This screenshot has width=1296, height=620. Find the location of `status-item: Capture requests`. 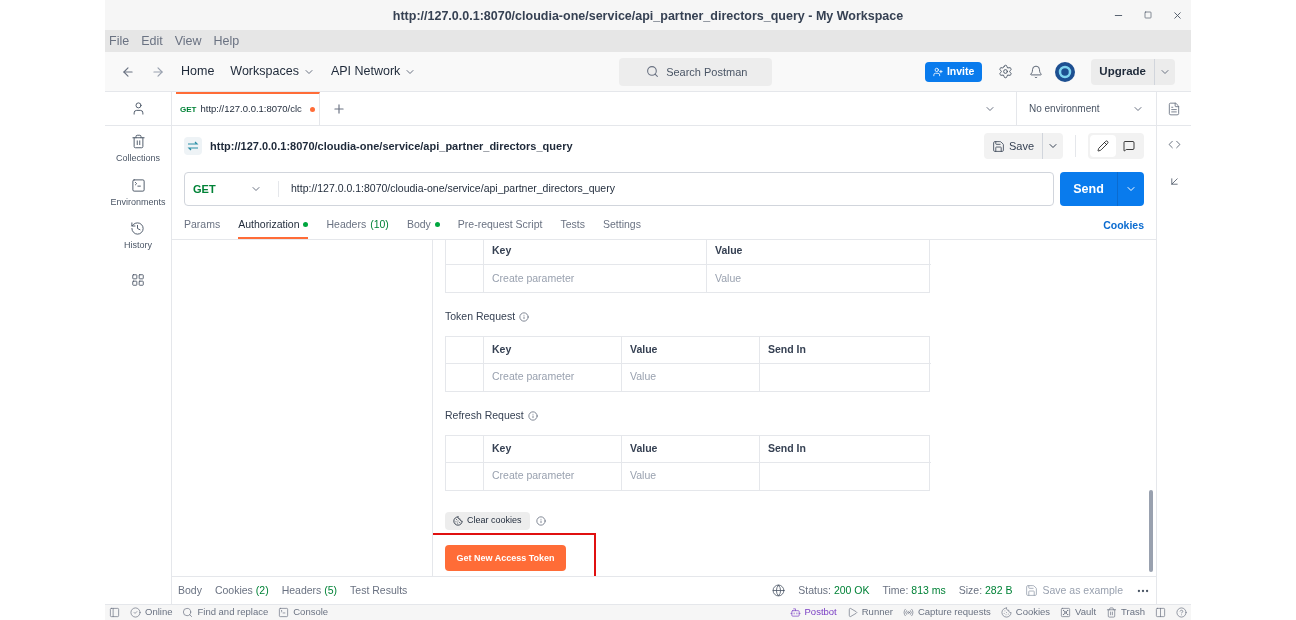

status-item: Capture requests is located at coordinates (946, 612).